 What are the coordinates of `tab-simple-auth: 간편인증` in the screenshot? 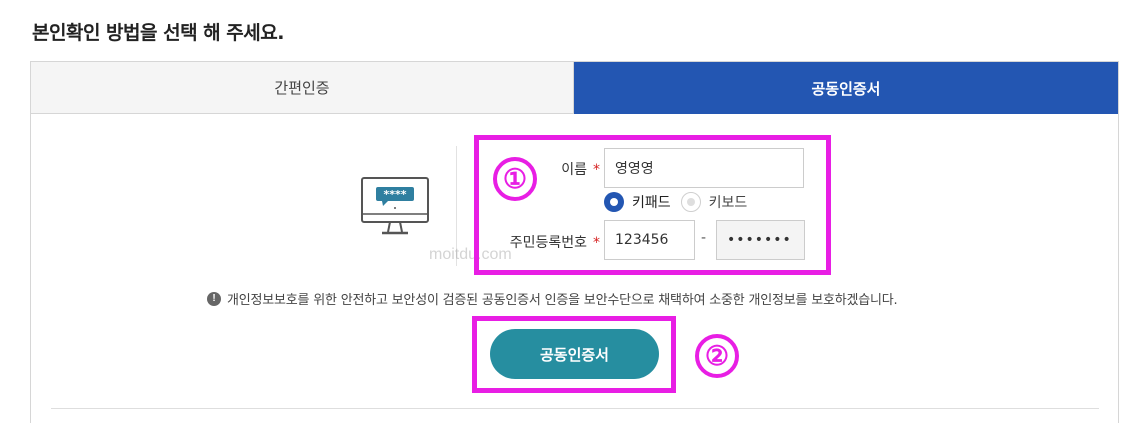 It's located at (302, 88).